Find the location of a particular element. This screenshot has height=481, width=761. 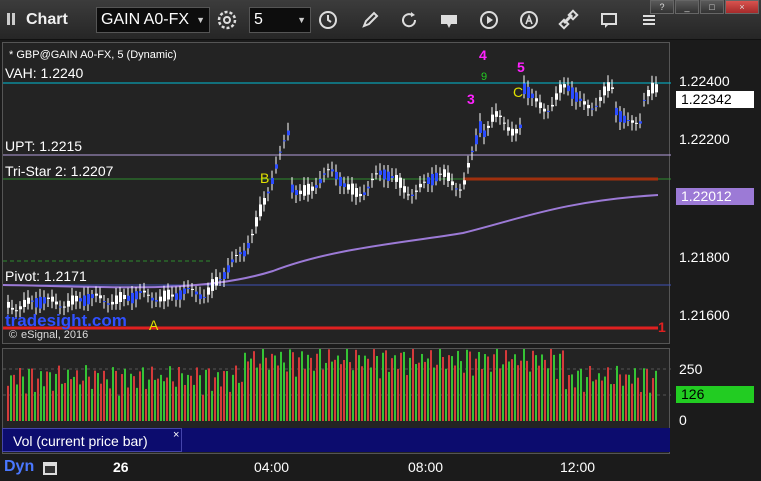

settings-gear-button is located at coordinates (227, 20).